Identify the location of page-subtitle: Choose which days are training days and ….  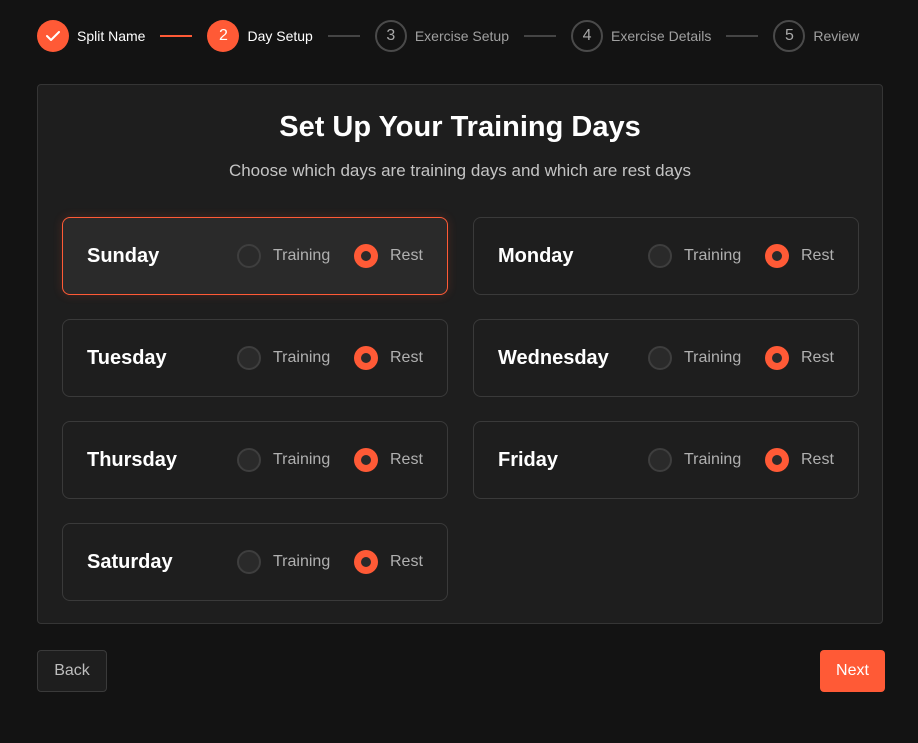
(460, 170).